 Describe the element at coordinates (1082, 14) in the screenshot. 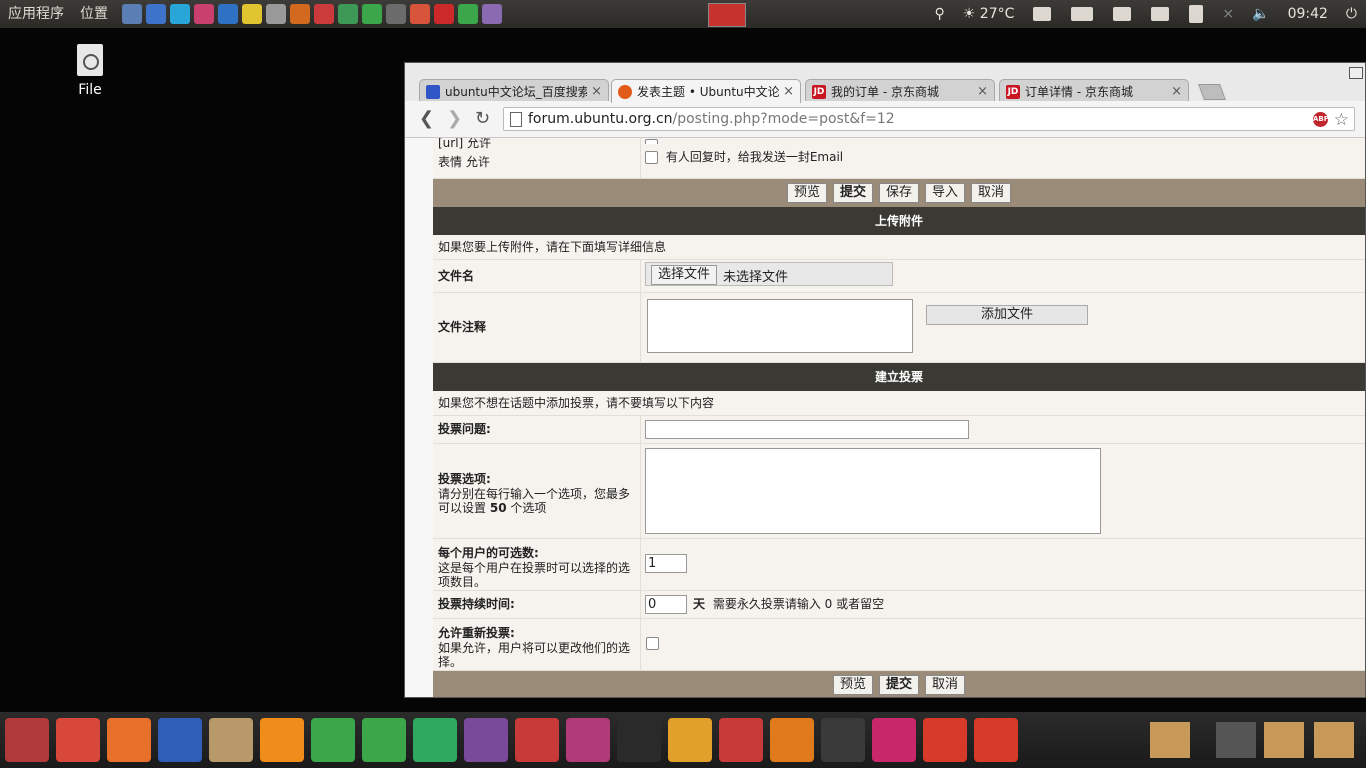

I see `keyboard-icon` at that location.